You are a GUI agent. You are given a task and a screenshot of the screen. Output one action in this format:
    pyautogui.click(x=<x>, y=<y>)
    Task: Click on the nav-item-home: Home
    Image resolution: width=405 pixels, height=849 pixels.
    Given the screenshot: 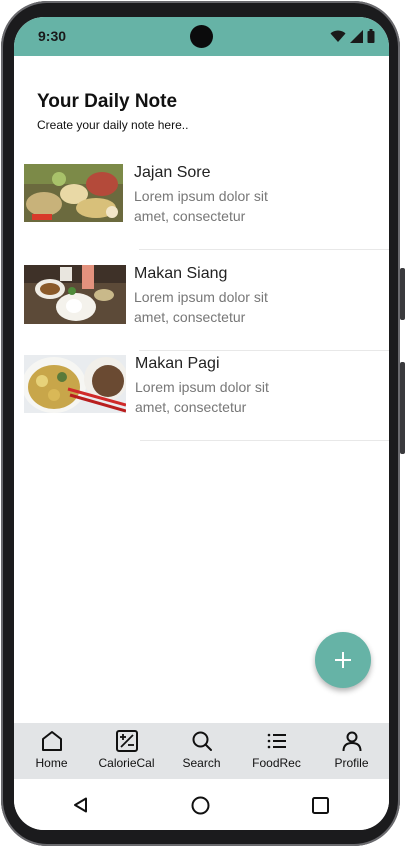 What is the action you would take?
    pyautogui.click(x=51, y=751)
    